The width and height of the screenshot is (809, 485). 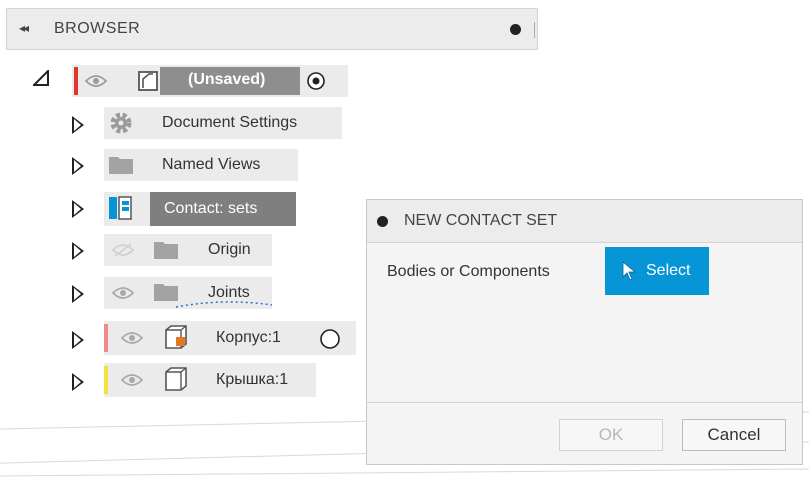 I want to click on collapse-panel-icon: ◂◂, so click(x=24, y=28).